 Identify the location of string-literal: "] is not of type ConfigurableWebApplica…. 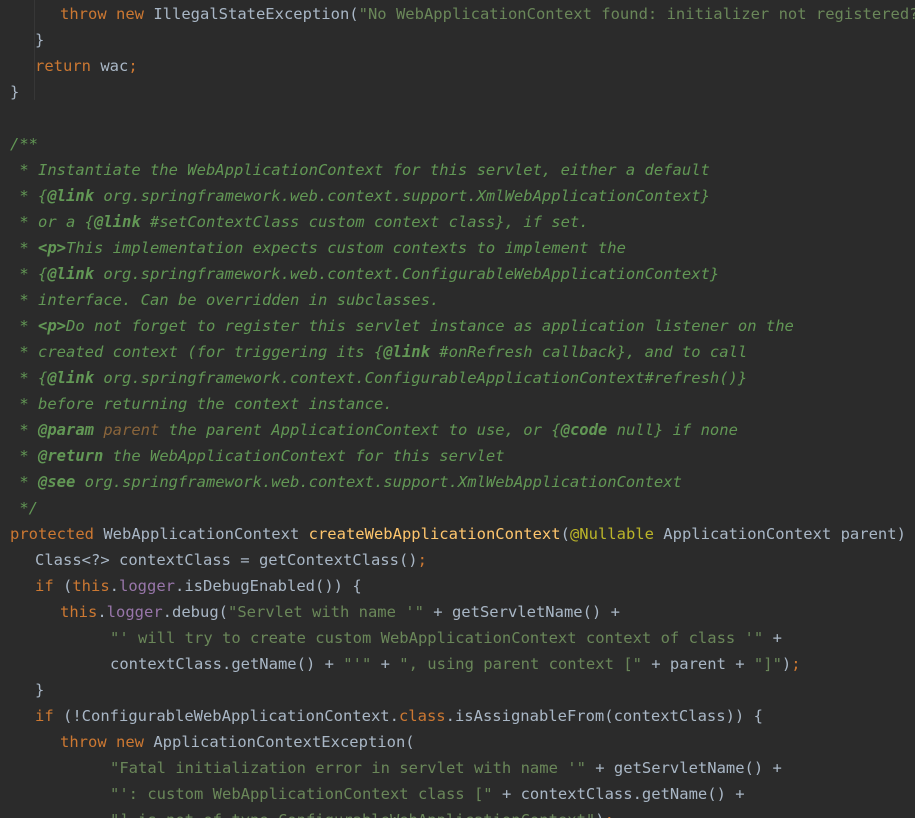
(352, 814).